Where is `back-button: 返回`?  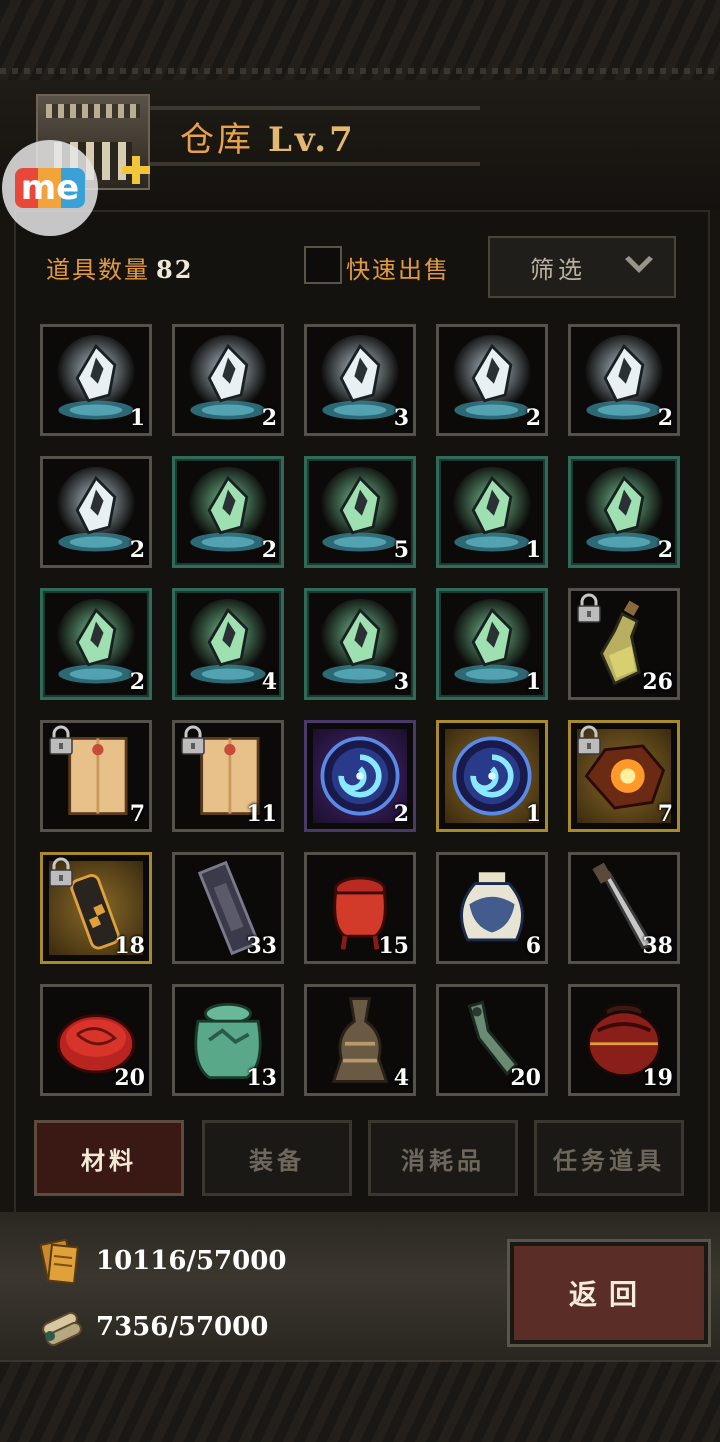
back-button: 返回 is located at coordinates (609, 1293).